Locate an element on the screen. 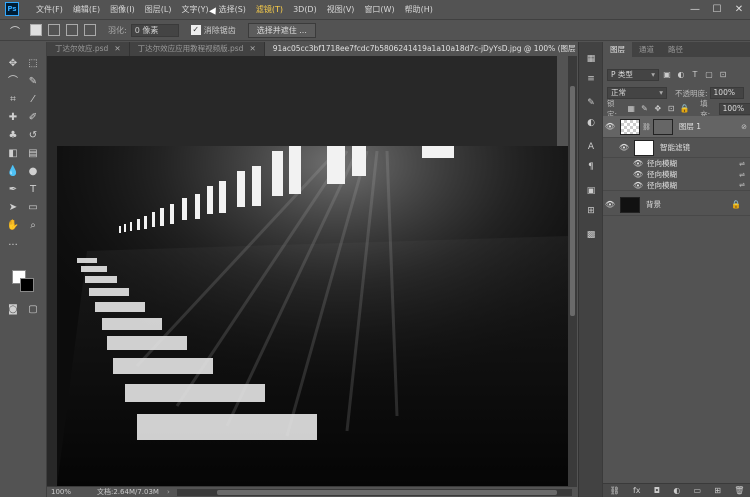 The image size is (750, 497). menu-file: 文件(F) is located at coordinates (49, 9).